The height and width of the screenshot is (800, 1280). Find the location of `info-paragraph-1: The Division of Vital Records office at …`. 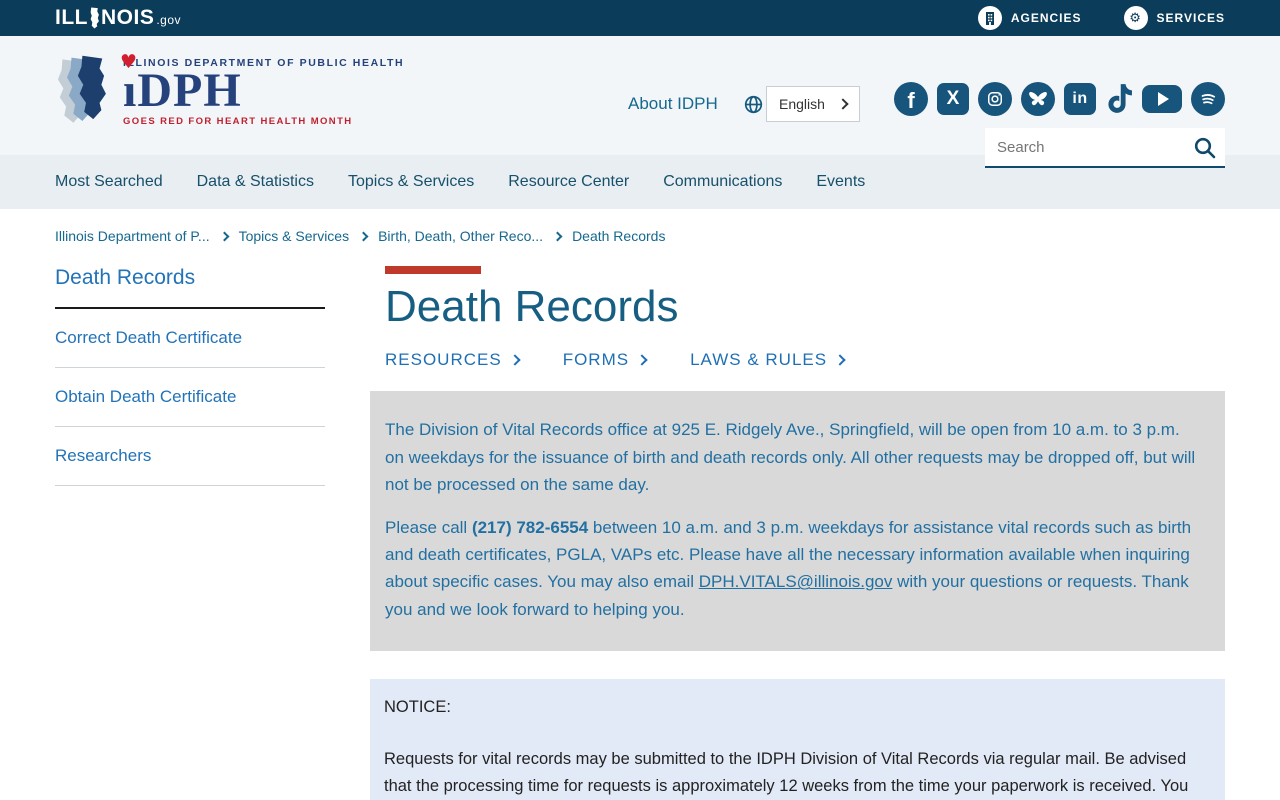

info-paragraph-1: The Division of Vital Records office at … is located at coordinates (790, 457).